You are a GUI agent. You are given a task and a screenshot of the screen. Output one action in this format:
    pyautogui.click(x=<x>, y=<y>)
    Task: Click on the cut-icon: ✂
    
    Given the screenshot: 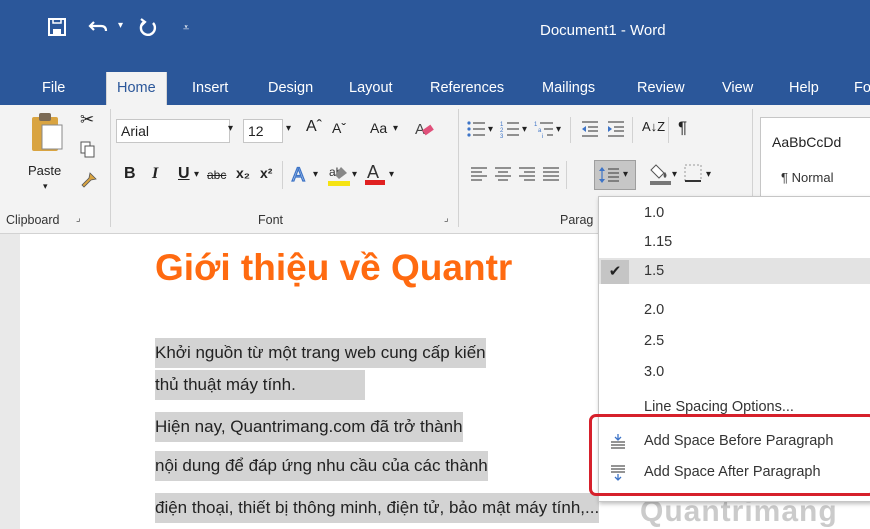 What is the action you would take?
    pyautogui.click(x=87, y=120)
    